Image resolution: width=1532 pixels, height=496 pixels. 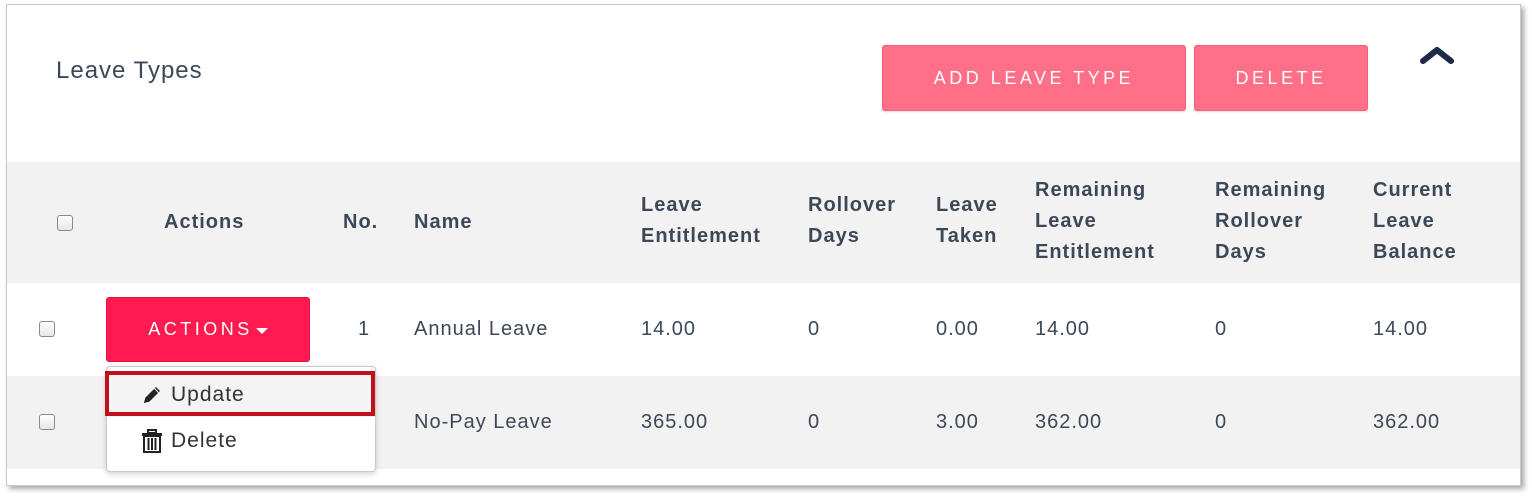 What do you see at coordinates (1281, 78) in the screenshot?
I see `delete-button: DELETE` at bounding box center [1281, 78].